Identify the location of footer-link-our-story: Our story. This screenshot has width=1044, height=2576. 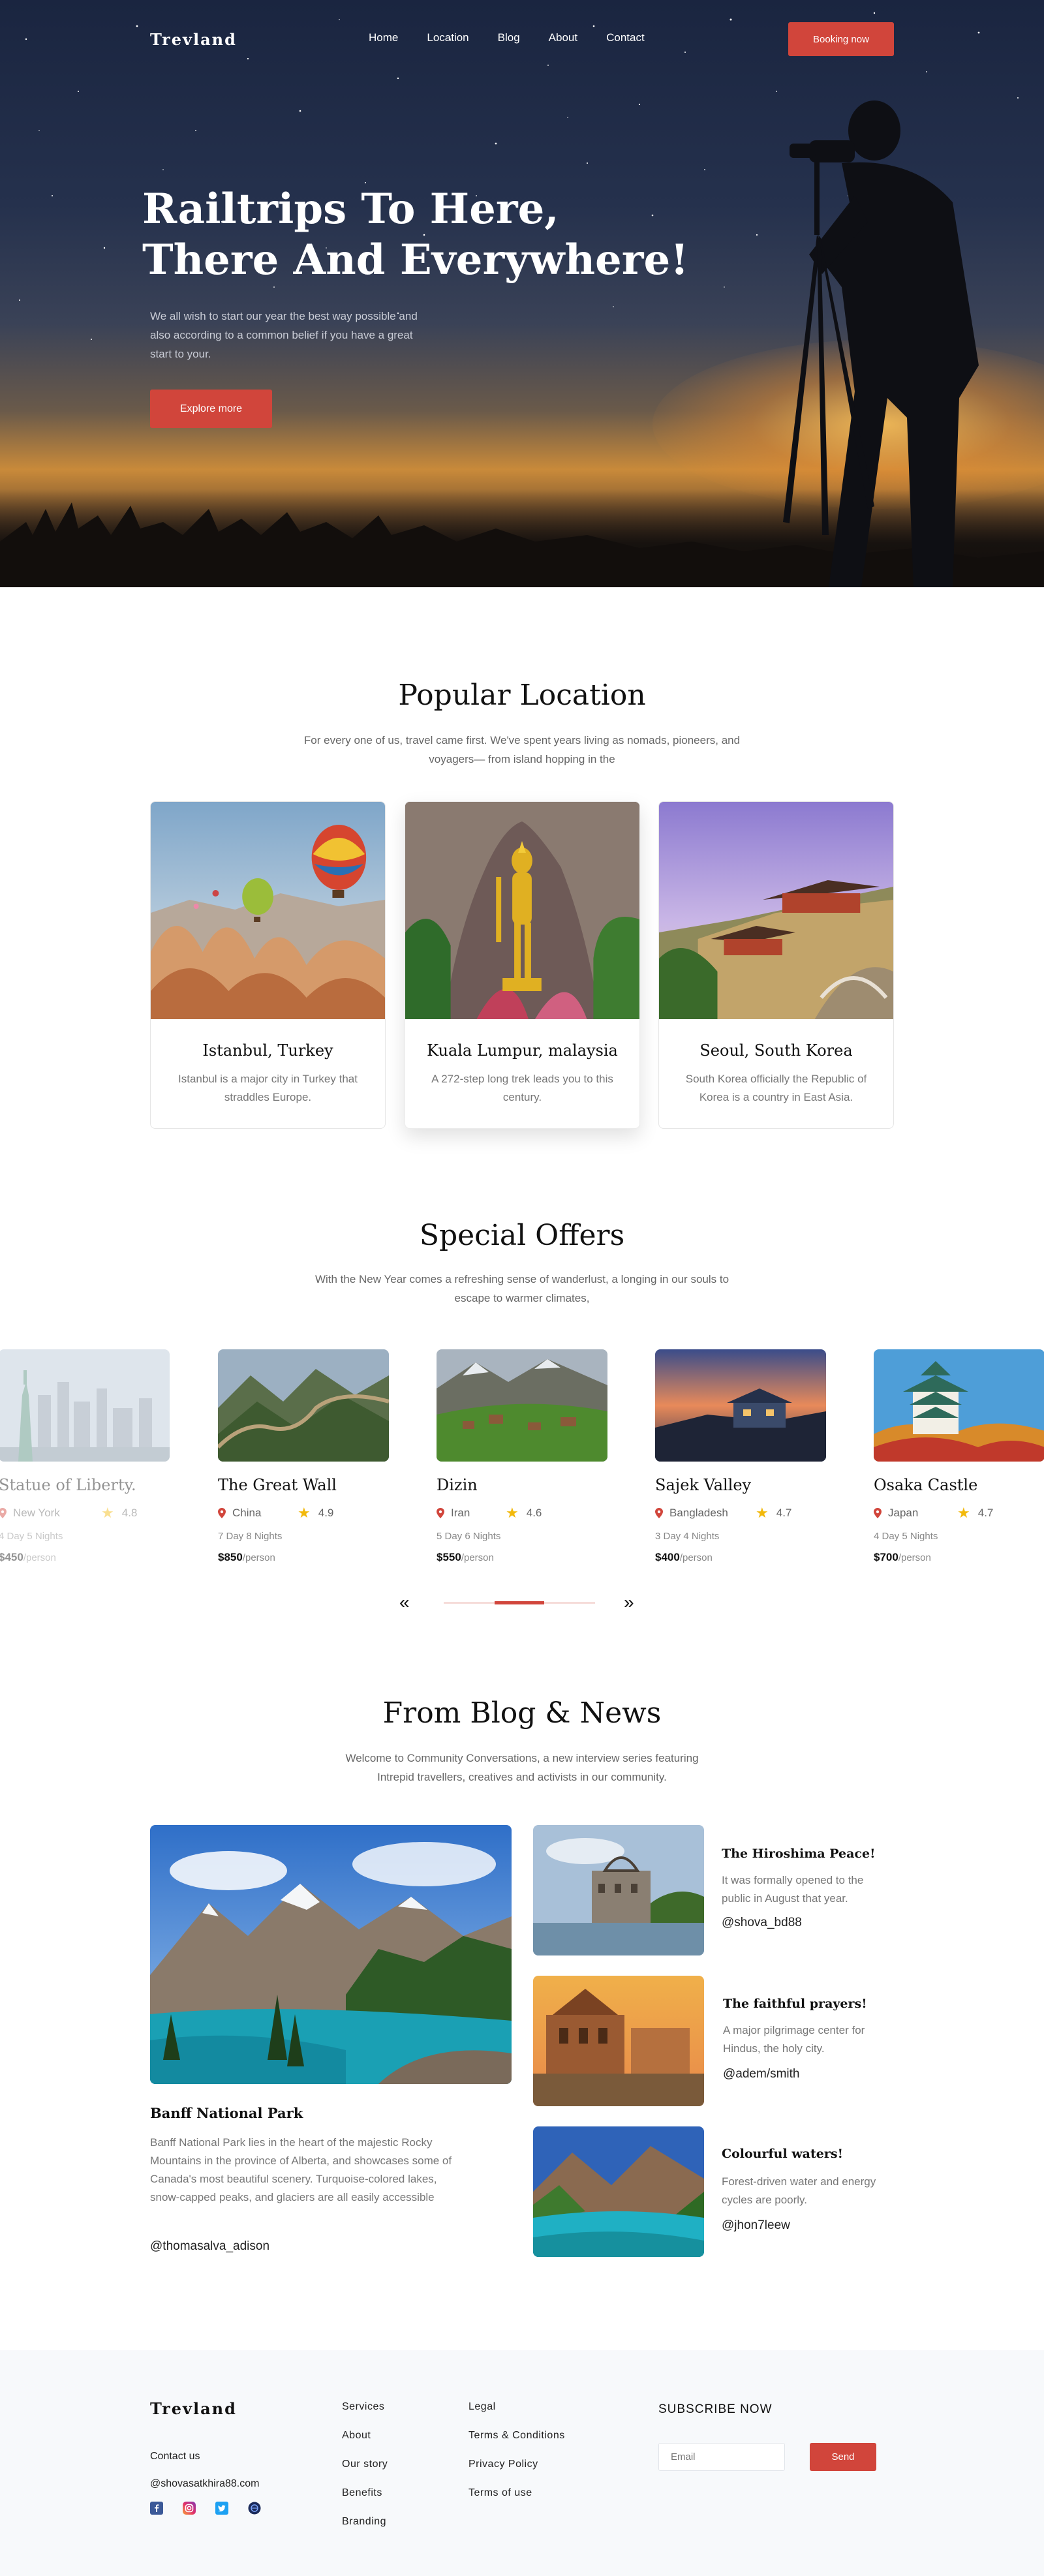
(365, 2464).